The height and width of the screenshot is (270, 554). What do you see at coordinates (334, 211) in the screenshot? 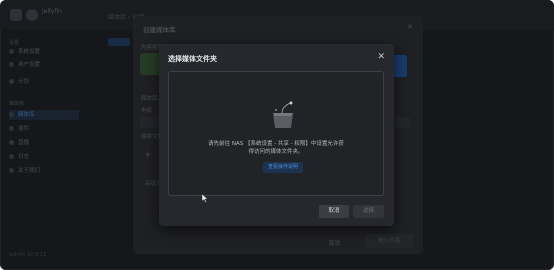
I see `cancel-button: 取消` at bounding box center [334, 211].